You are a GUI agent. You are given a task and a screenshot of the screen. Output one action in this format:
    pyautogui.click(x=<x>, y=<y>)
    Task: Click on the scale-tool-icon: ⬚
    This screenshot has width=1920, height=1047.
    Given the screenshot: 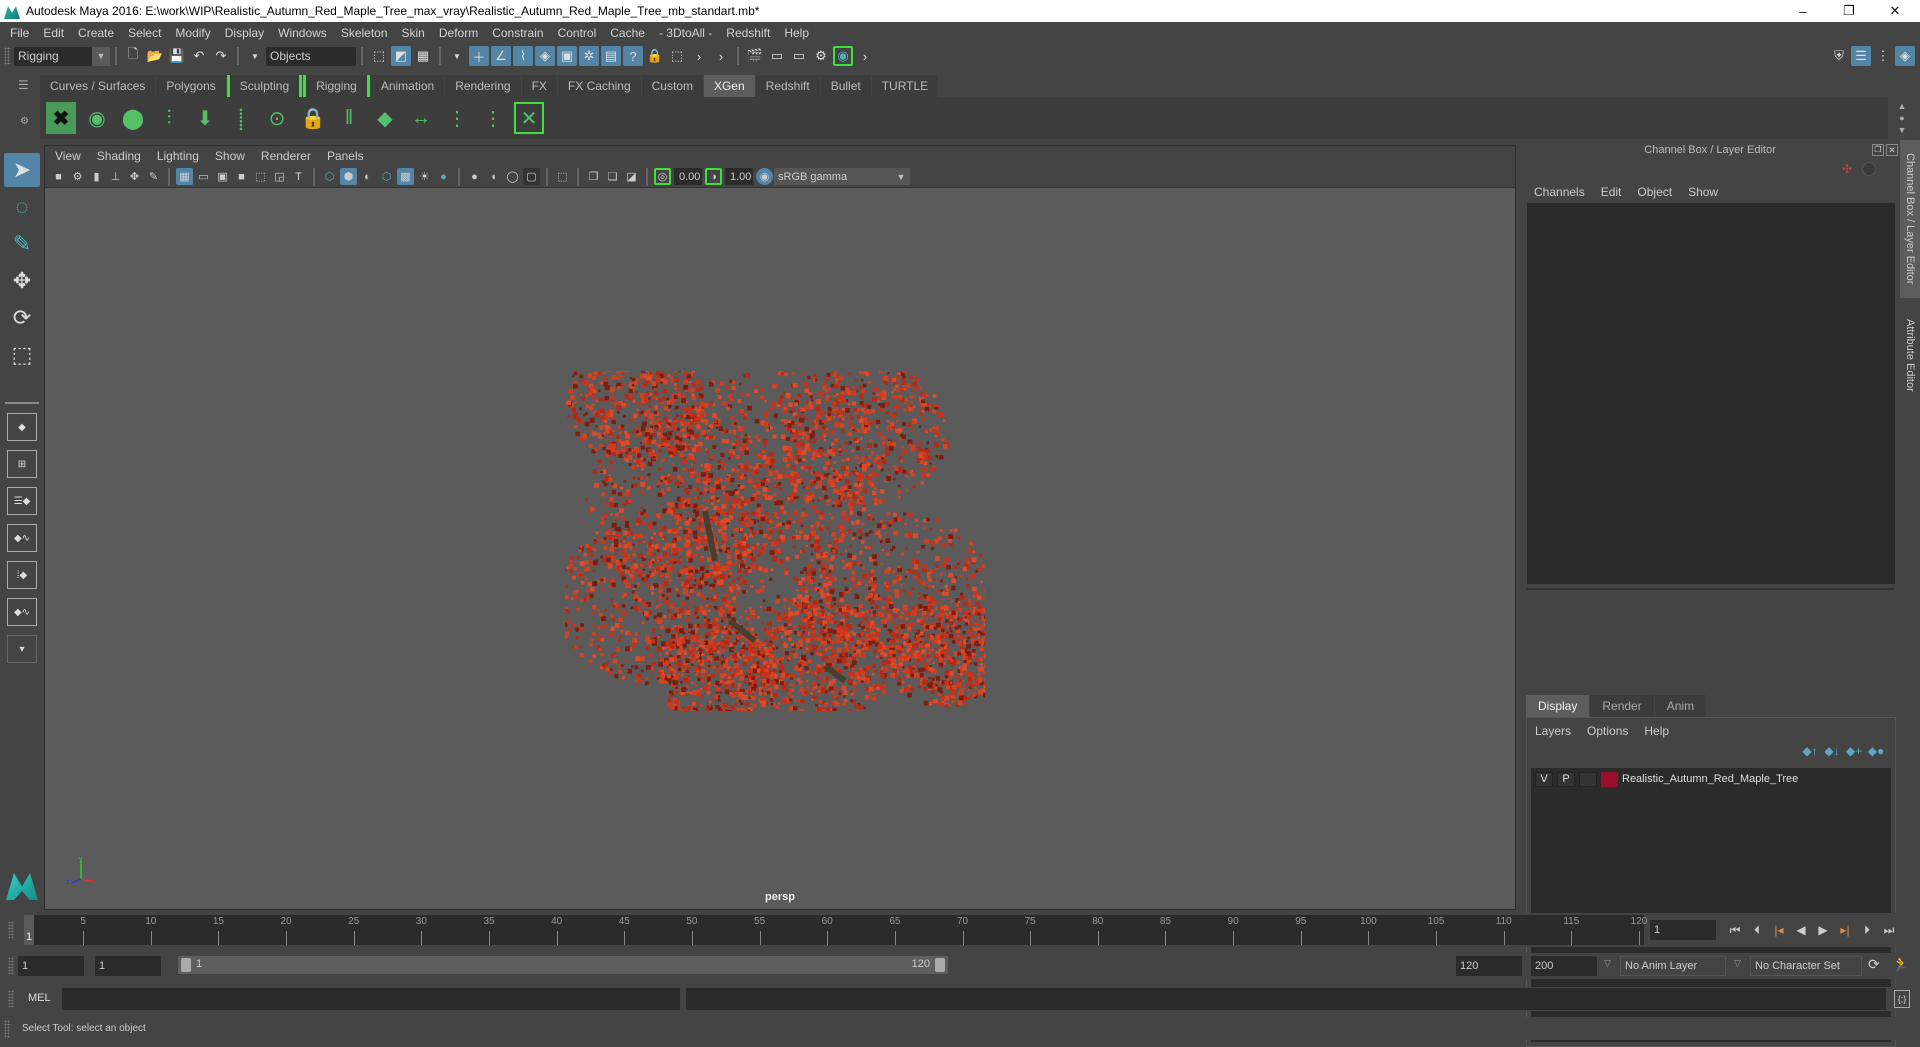 What is the action you would take?
    pyautogui.click(x=22, y=355)
    